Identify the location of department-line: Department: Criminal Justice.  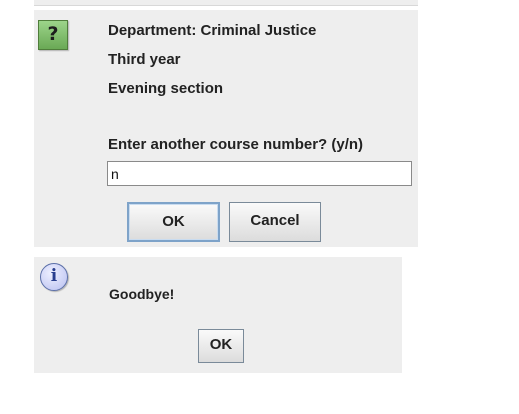
(212, 30).